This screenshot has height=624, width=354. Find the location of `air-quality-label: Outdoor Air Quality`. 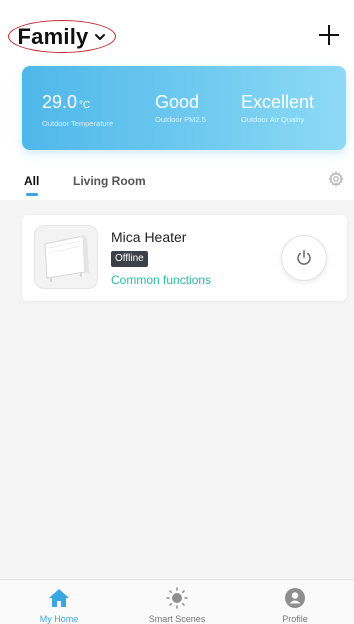

air-quality-label: Outdoor Air Quality is located at coordinates (273, 119).